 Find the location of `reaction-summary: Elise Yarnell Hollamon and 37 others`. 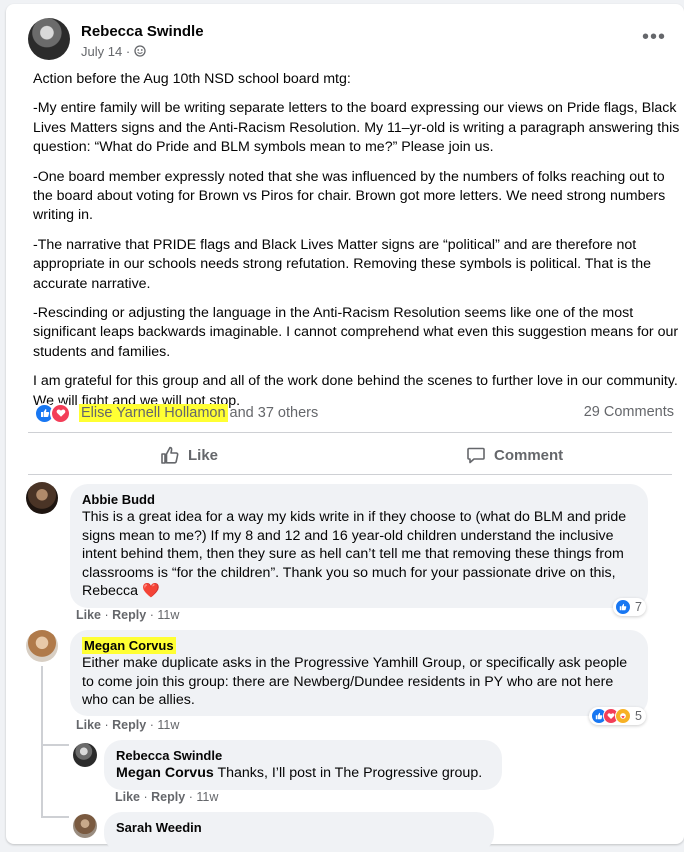

reaction-summary: Elise Yarnell Hollamon and 37 others is located at coordinates (176, 413).